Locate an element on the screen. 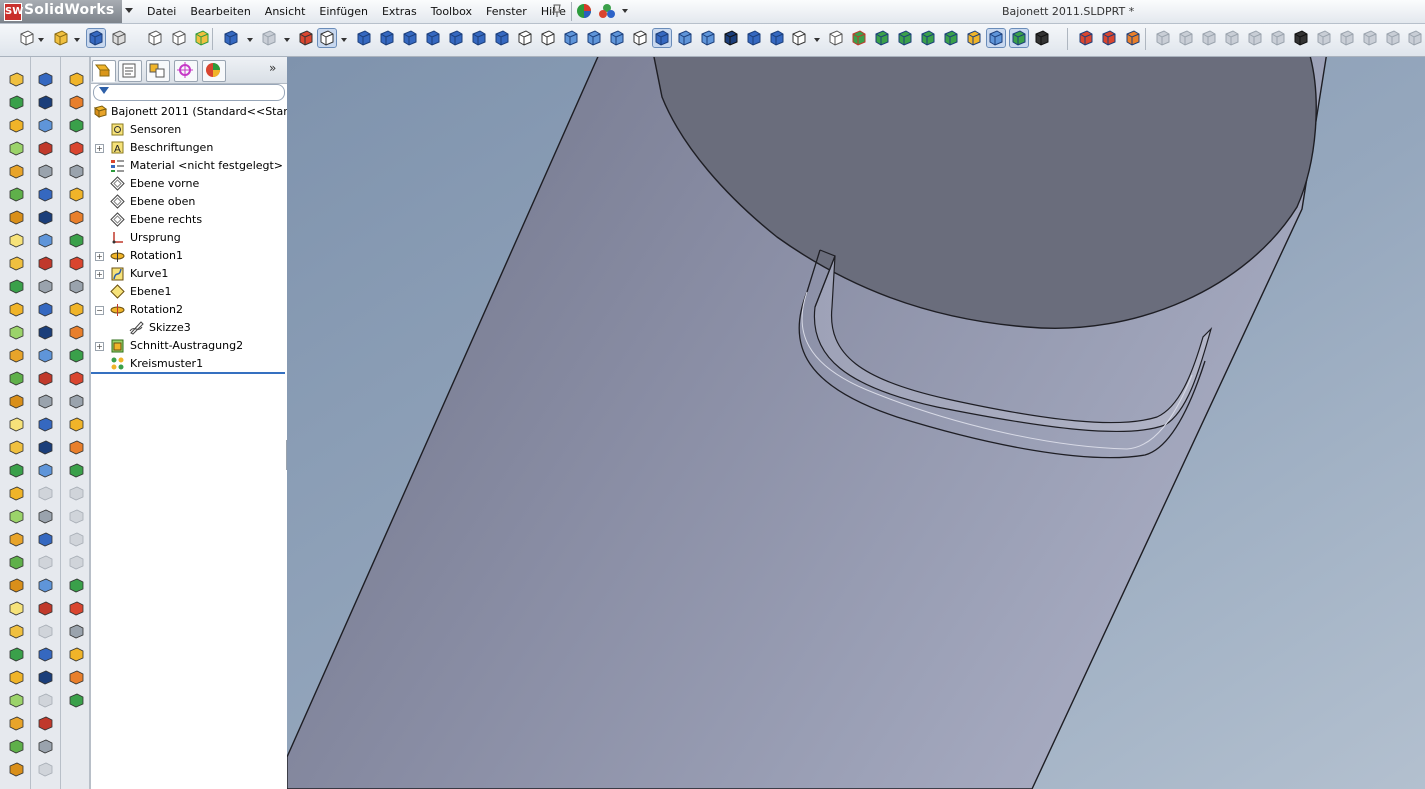 This screenshot has height=789, width=1425. hidden-lines-icon is located at coordinates (685, 38).